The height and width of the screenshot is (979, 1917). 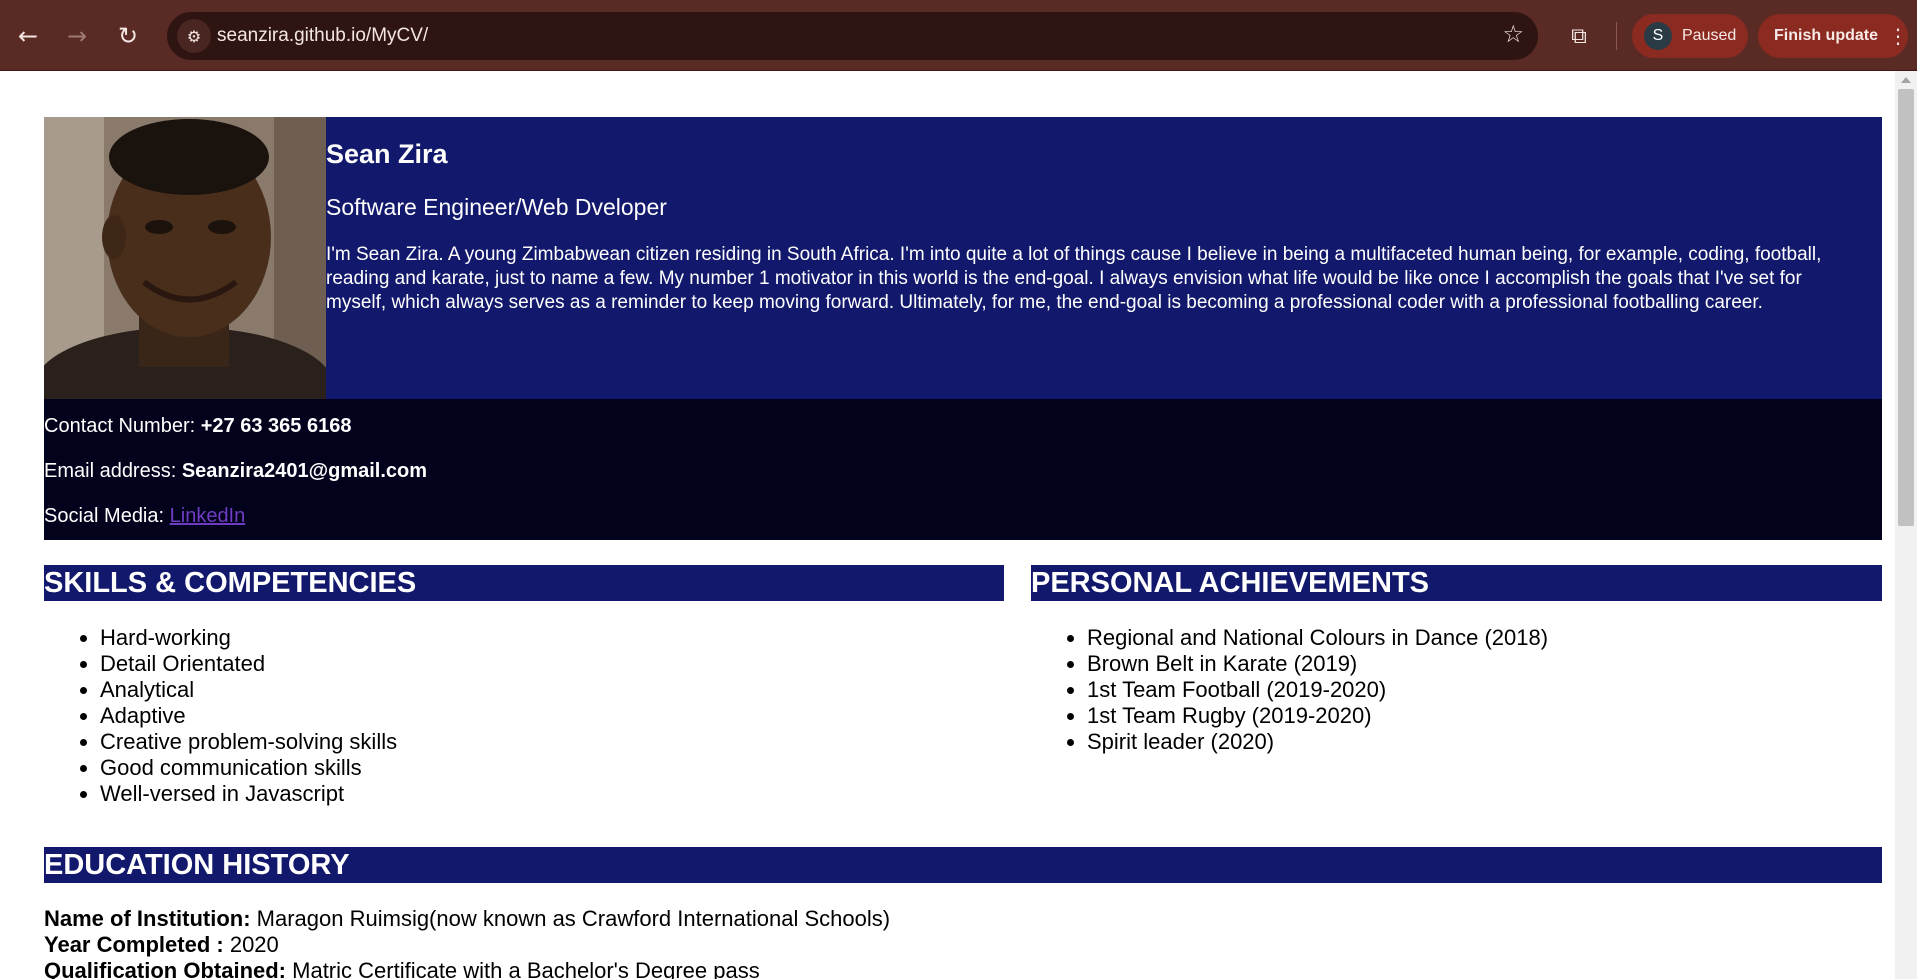 I want to click on list-item: Well-versed in Javascript, so click(x=248, y=794).